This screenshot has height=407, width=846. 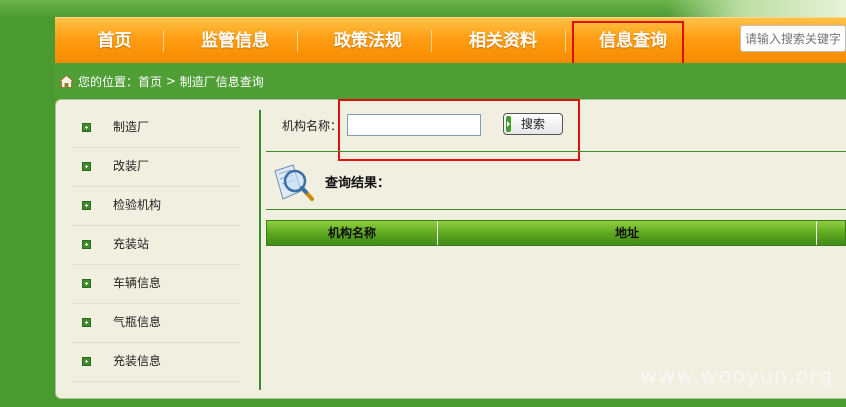 I want to click on search-button: 搜索, so click(x=533, y=124).